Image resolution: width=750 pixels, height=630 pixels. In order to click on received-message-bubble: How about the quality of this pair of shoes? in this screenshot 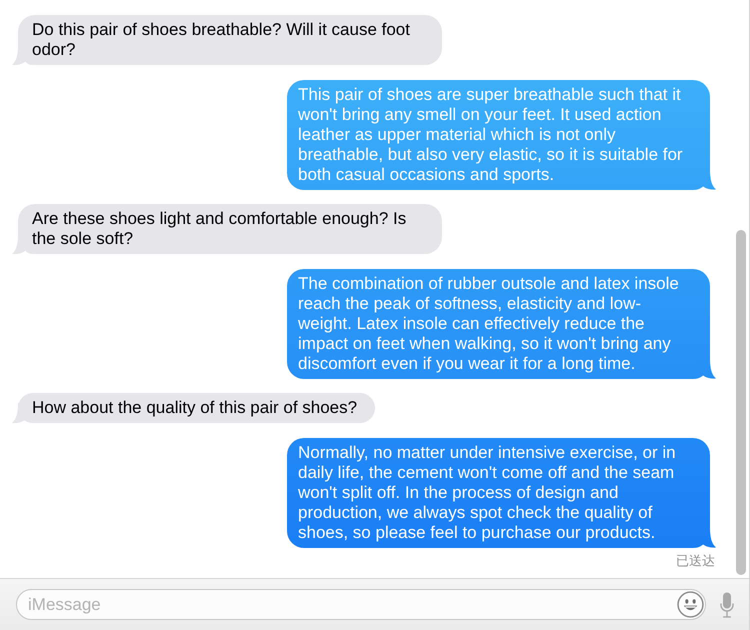, I will do `click(194, 408)`.